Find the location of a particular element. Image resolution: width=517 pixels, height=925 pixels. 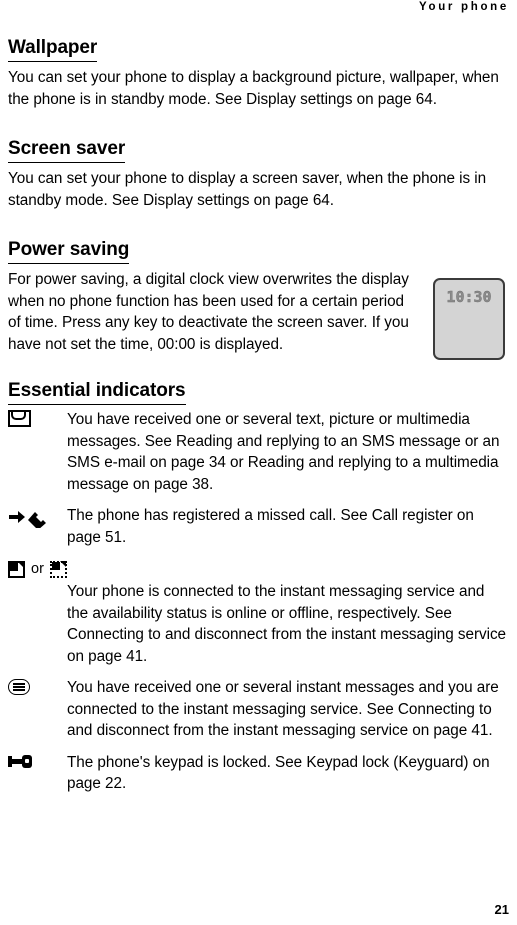

indicator-icon-line: or is located at coordinates (258, 569).